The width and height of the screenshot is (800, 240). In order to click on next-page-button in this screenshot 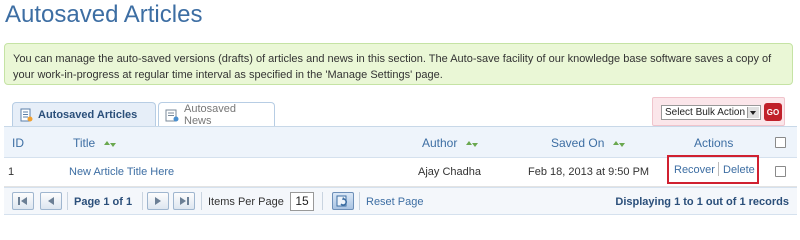, I will do `click(158, 201)`.